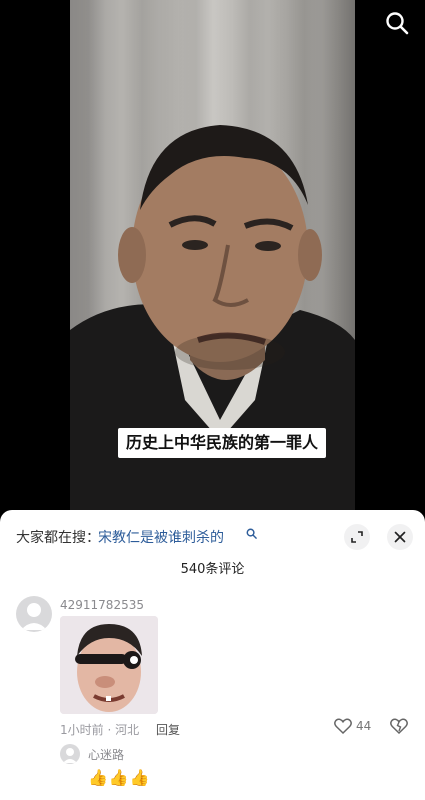 Image resolution: width=425 pixels, height=800 pixels. What do you see at coordinates (127, 730) in the screenshot?
I see `comment-location: 河北` at bounding box center [127, 730].